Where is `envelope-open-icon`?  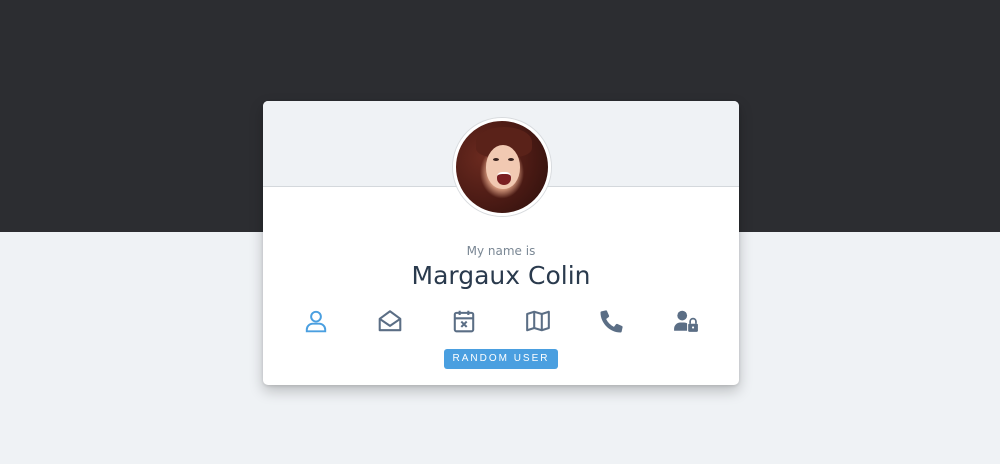 envelope-open-icon is located at coordinates (390, 321).